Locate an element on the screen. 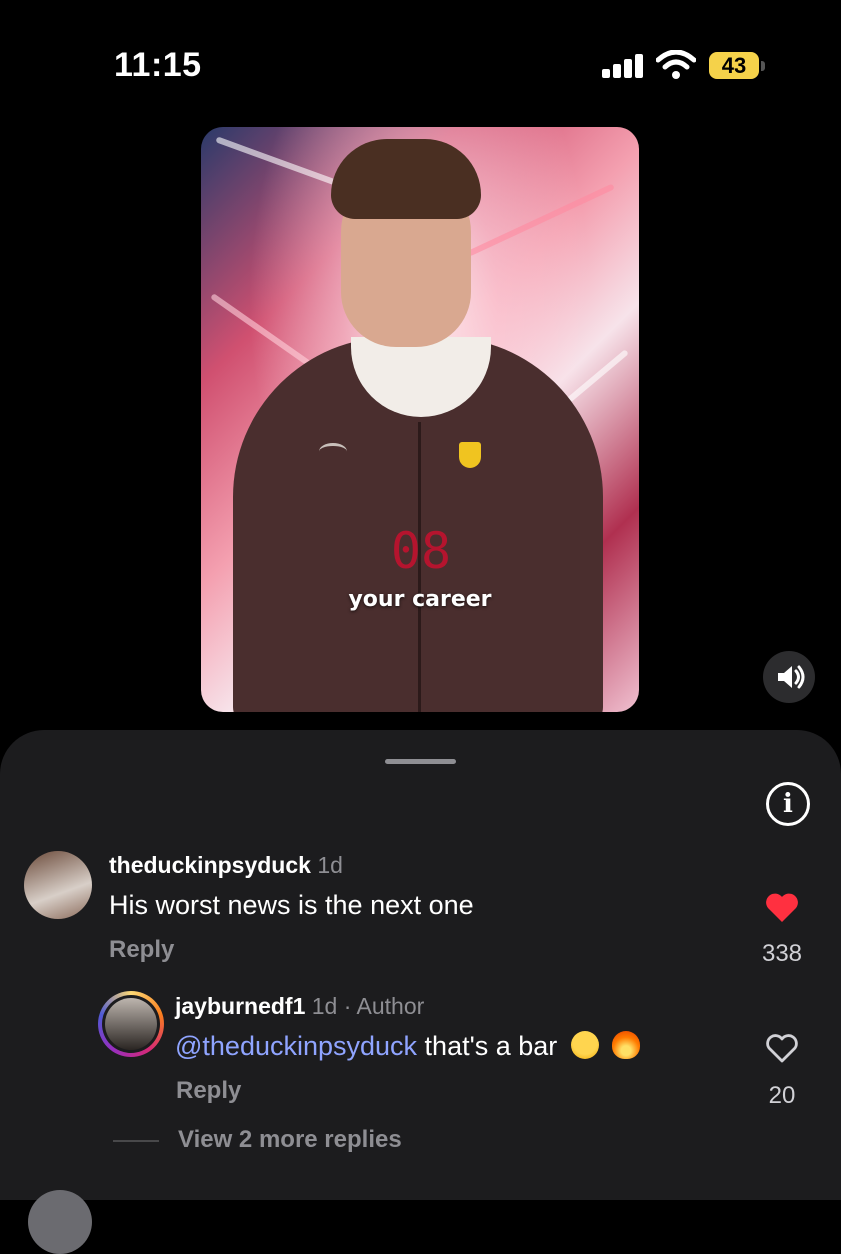 The image size is (841, 1254). battery-icon: 43 is located at coordinates (734, 65).